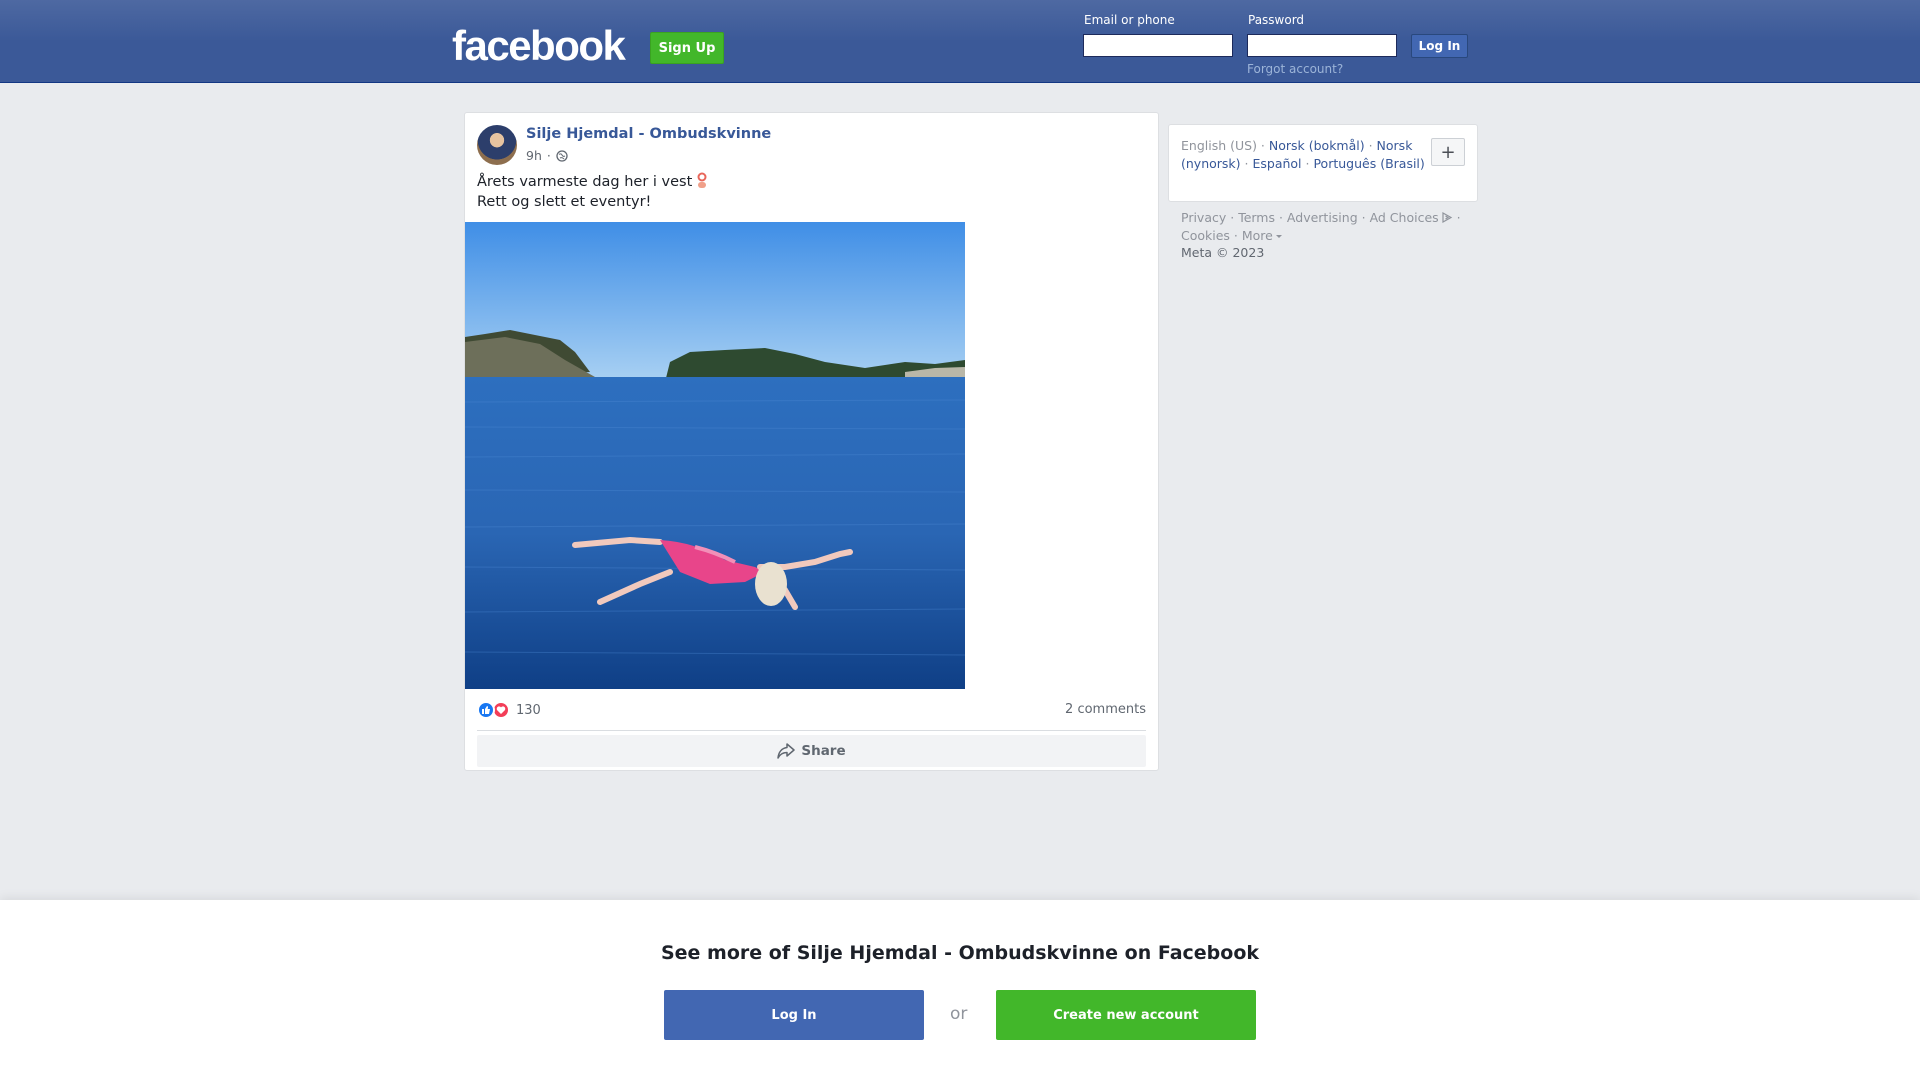  I want to click on footer-advertising: Advertising, so click(1322, 217).